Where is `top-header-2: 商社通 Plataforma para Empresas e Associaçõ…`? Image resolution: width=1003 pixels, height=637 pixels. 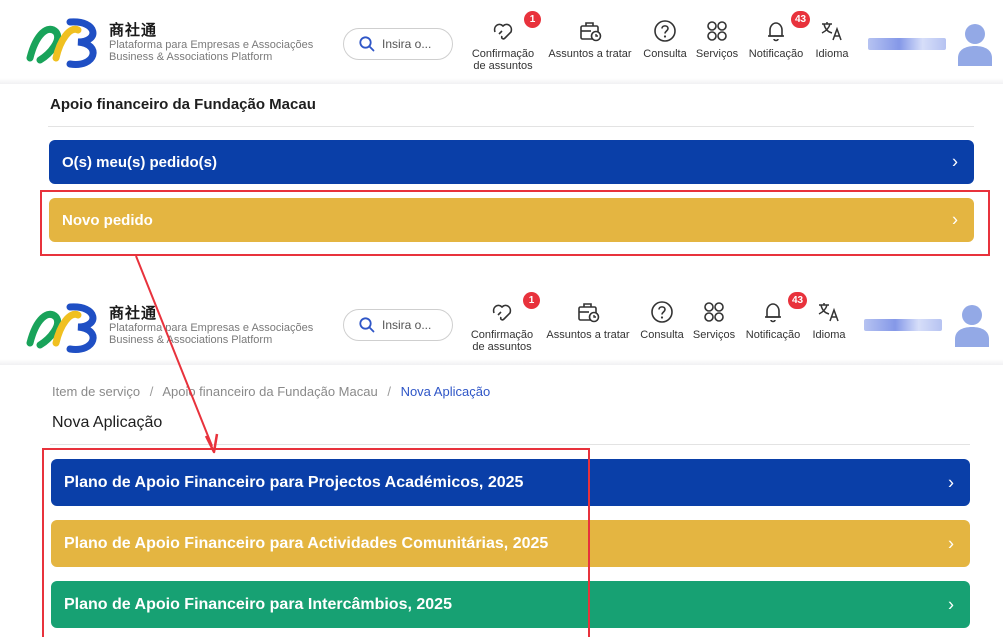
top-header-2: 商社通 Plataforma para Empresas e Associaçõ… is located at coordinates (501, 326).